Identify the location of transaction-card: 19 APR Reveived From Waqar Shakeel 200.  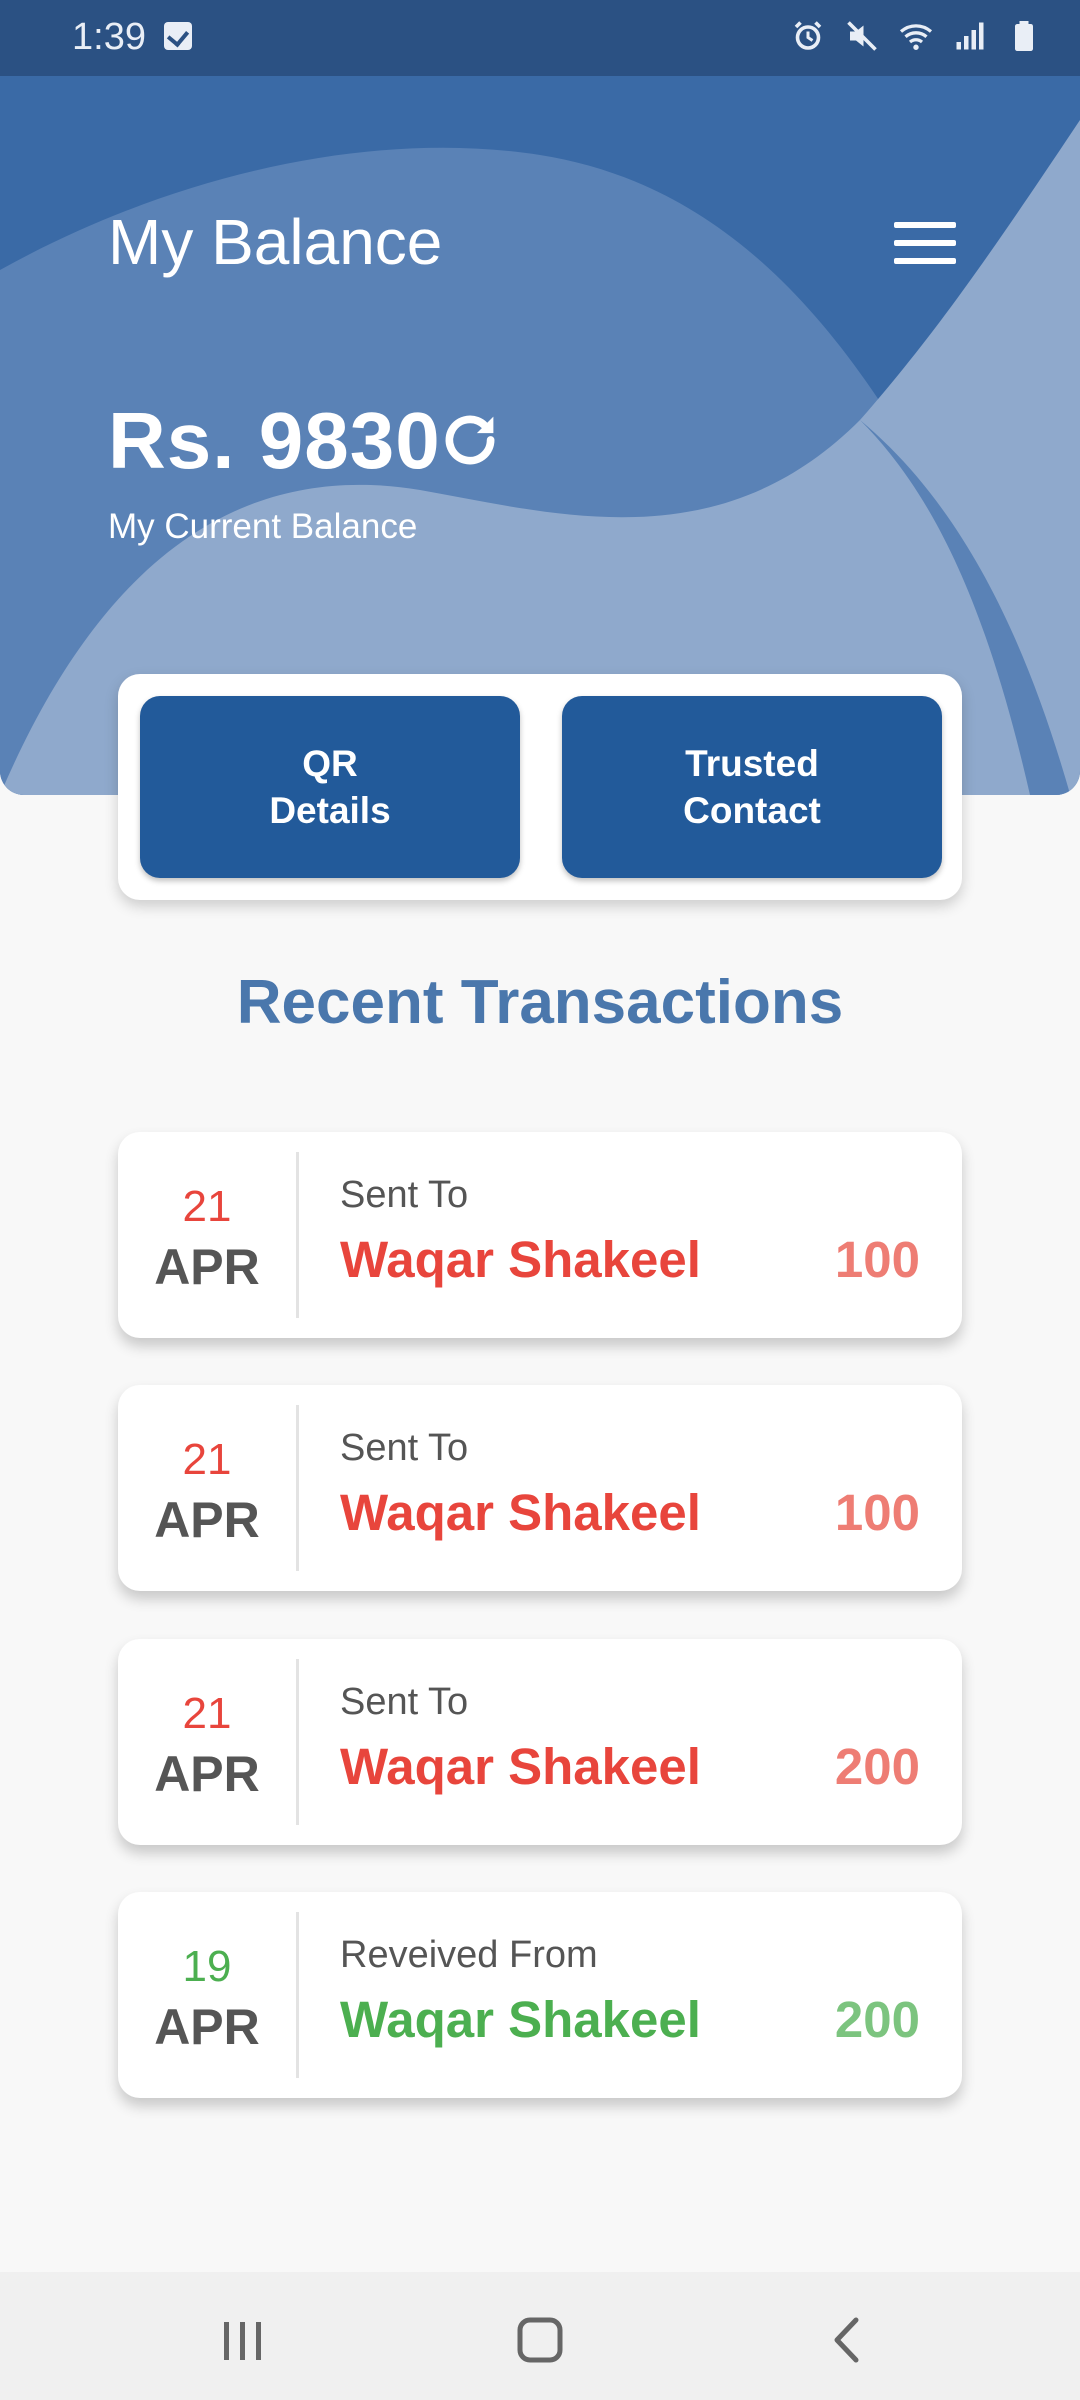
(540, 1995).